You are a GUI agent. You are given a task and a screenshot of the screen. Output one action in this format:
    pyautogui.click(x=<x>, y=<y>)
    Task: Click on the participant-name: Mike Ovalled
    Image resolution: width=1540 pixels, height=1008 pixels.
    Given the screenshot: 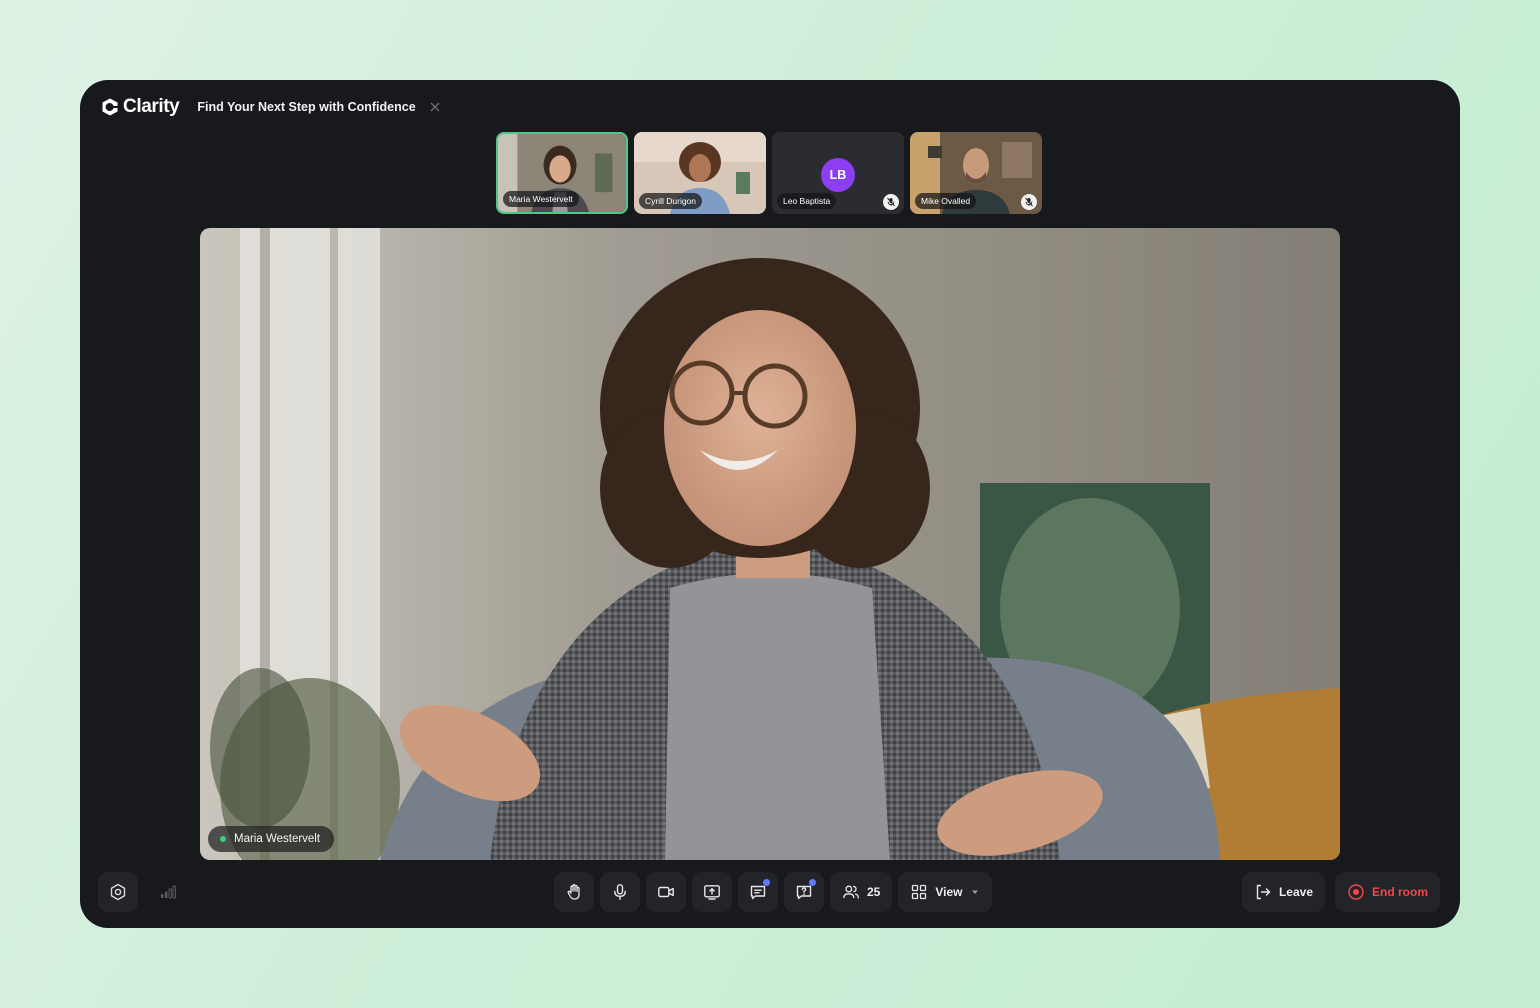 What is the action you would take?
    pyautogui.click(x=946, y=201)
    